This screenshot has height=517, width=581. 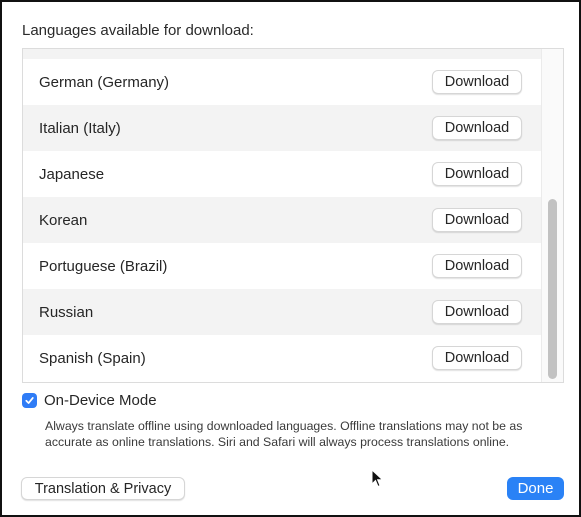 What do you see at coordinates (282, 82) in the screenshot?
I see `list-item: German (Germany) Download` at bounding box center [282, 82].